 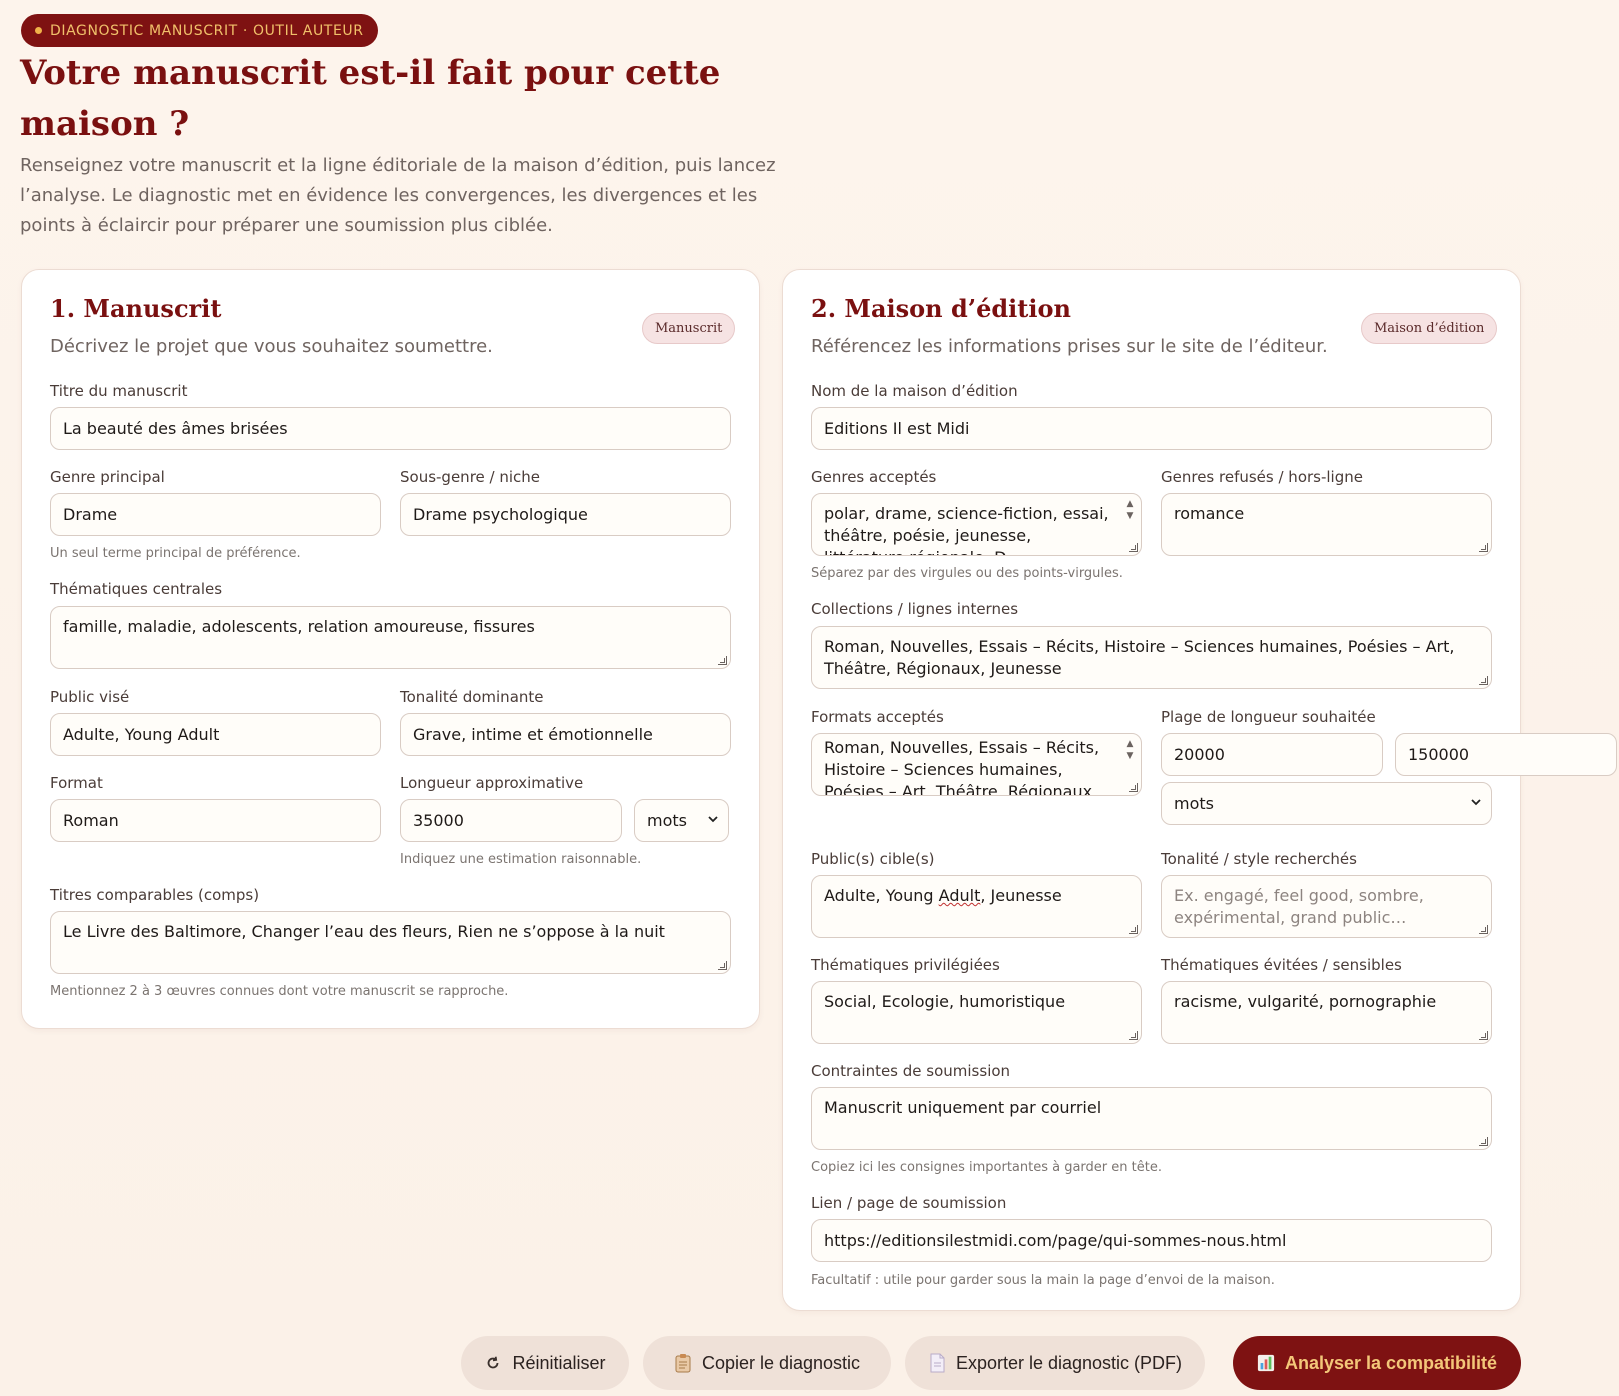 I want to click on target-audience-value-end: , Jeunesse, so click(x=1021, y=895).